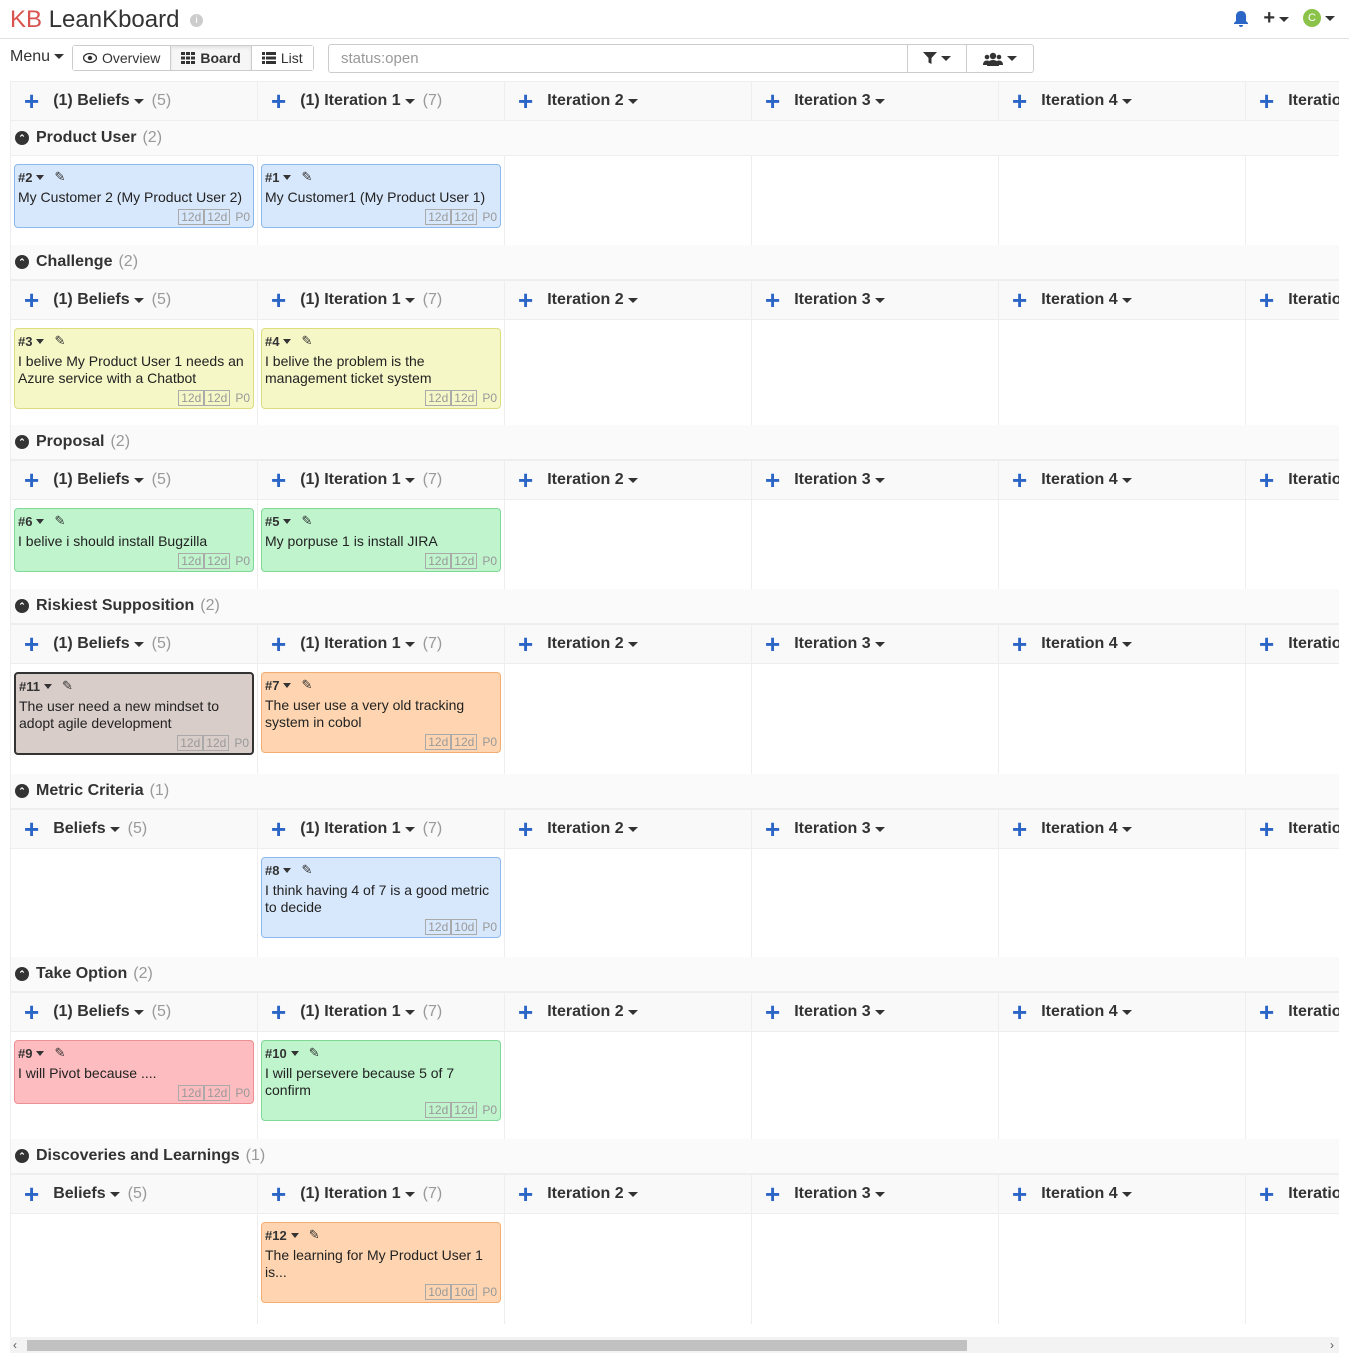 This screenshot has height=1363, width=1349. Describe the element at coordinates (1319, 18) in the screenshot. I see `user-menu-button: C` at that location.